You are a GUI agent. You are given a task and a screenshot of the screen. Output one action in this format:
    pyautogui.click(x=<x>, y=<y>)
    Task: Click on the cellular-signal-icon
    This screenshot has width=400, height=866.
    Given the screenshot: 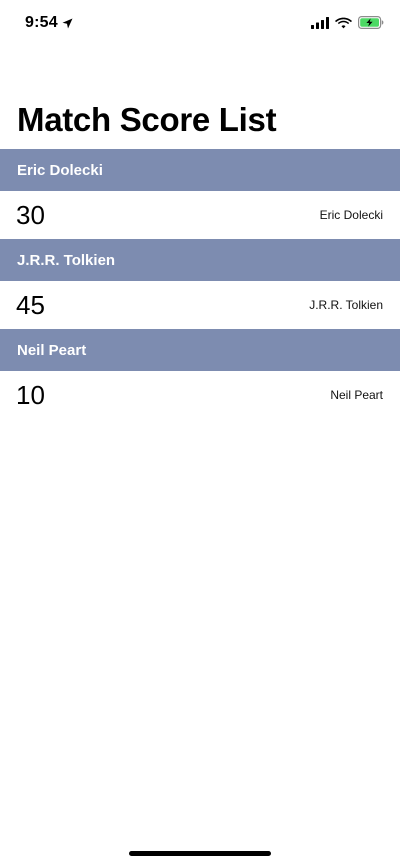 What is the action you would take?
    pyautogui.click(x=320, y=22)
    